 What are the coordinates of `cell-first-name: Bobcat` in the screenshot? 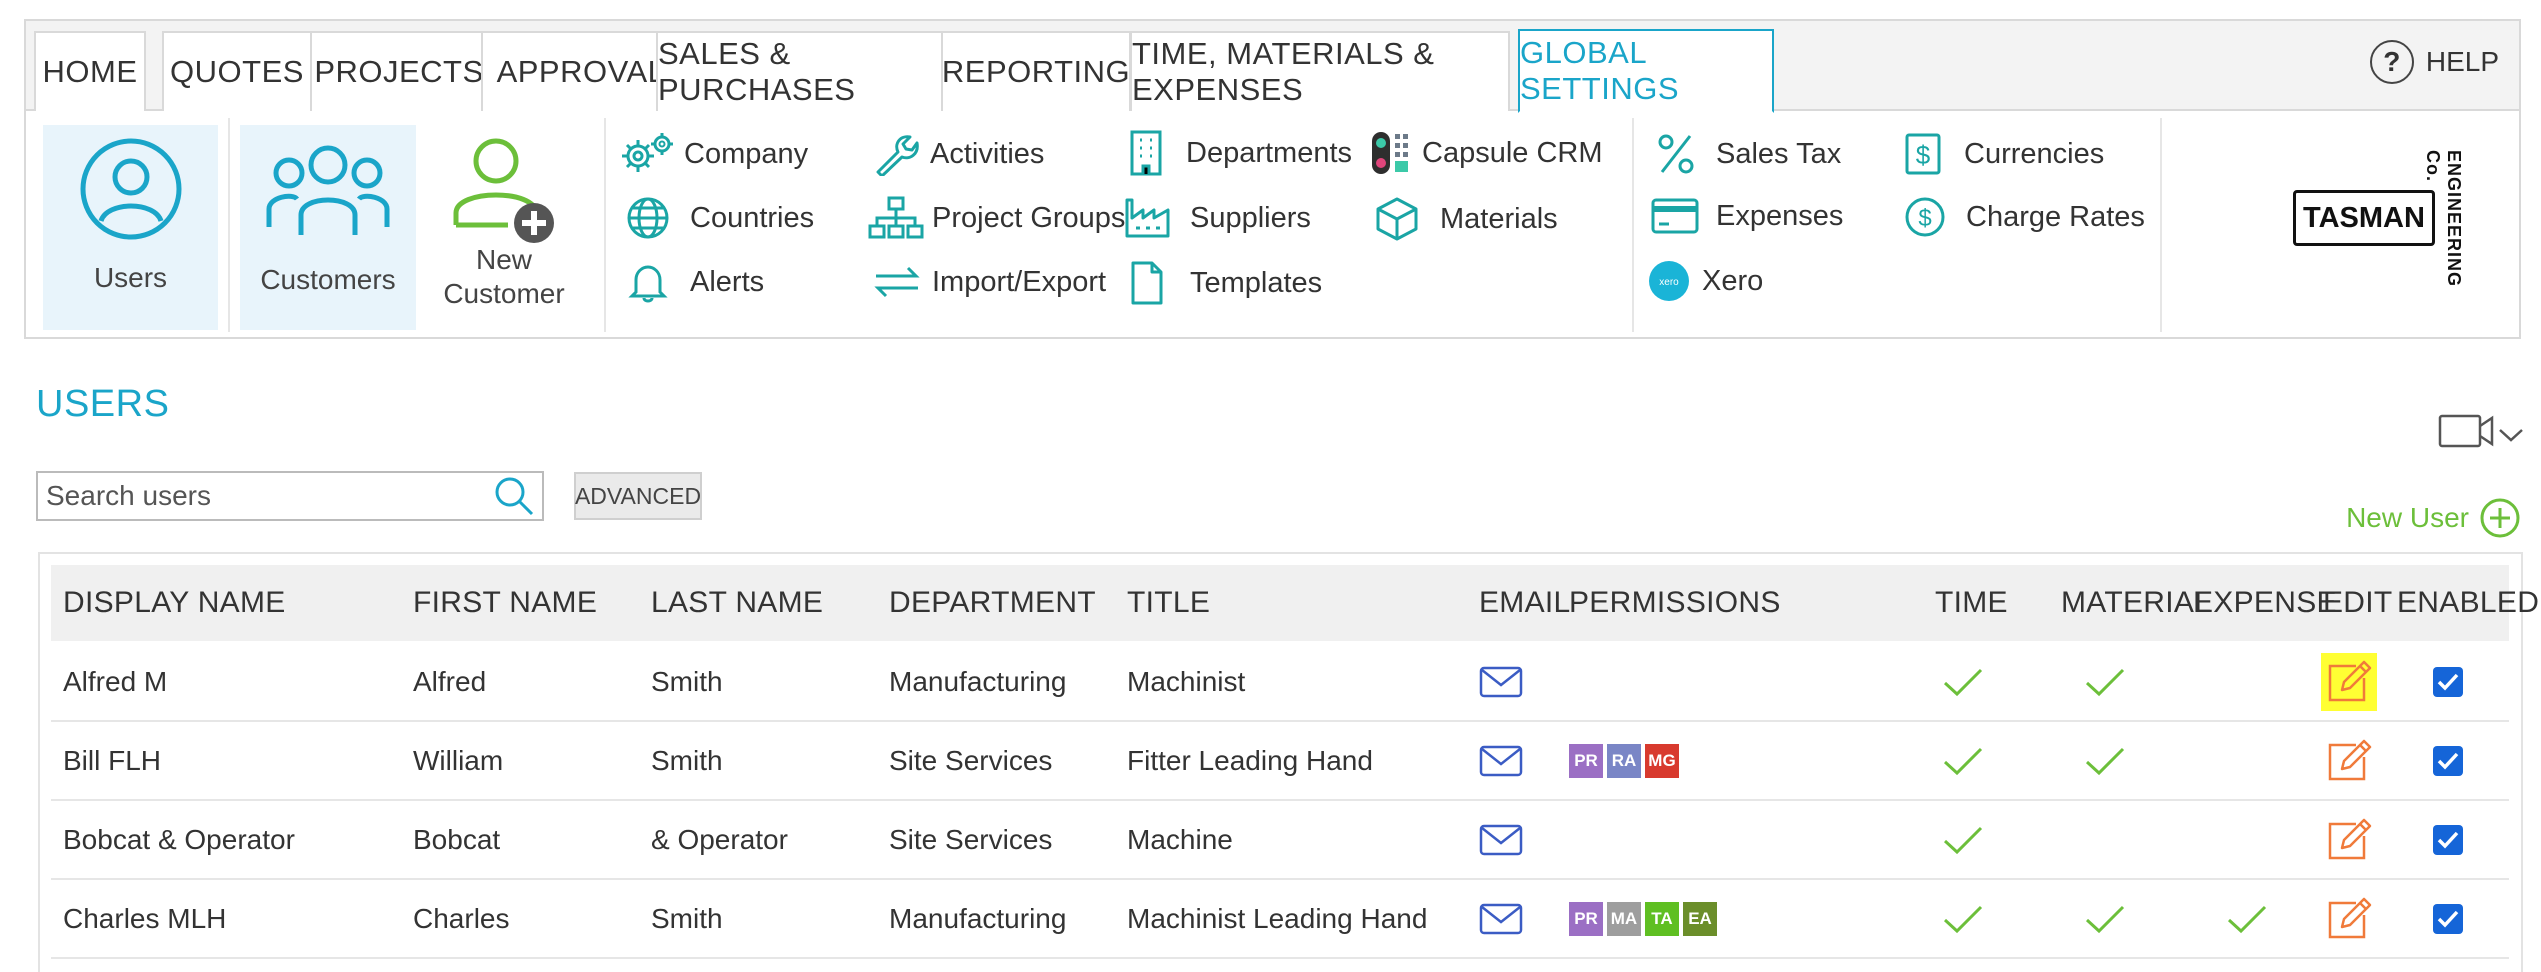 It's located at (457, 839).